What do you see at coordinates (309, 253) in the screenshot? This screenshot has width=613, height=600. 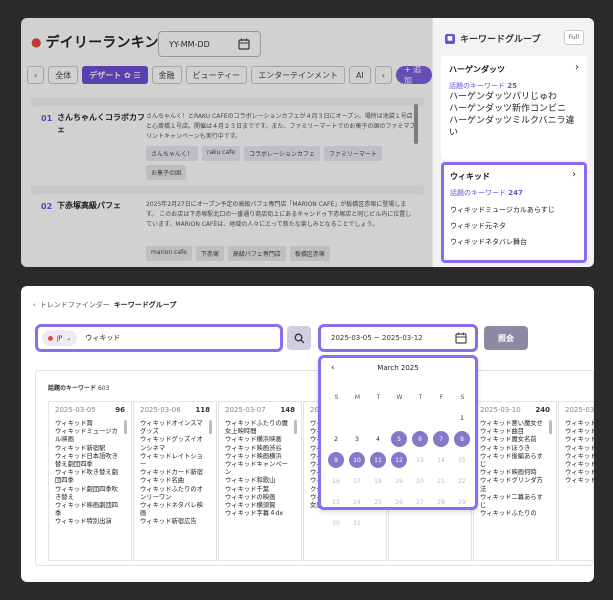 I see `tag-chip: 板橋区赤塚` at bounding box center [309, 253].